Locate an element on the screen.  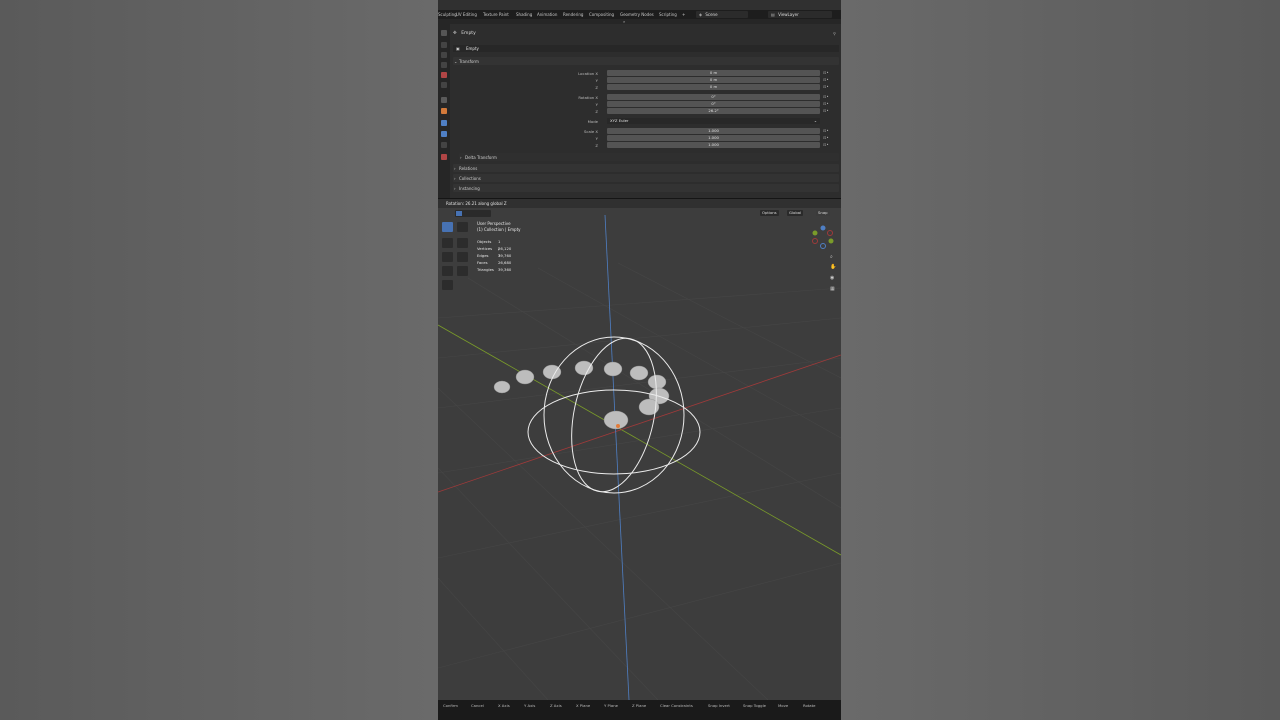
options-button: Options is located at coordinates (769, 213).